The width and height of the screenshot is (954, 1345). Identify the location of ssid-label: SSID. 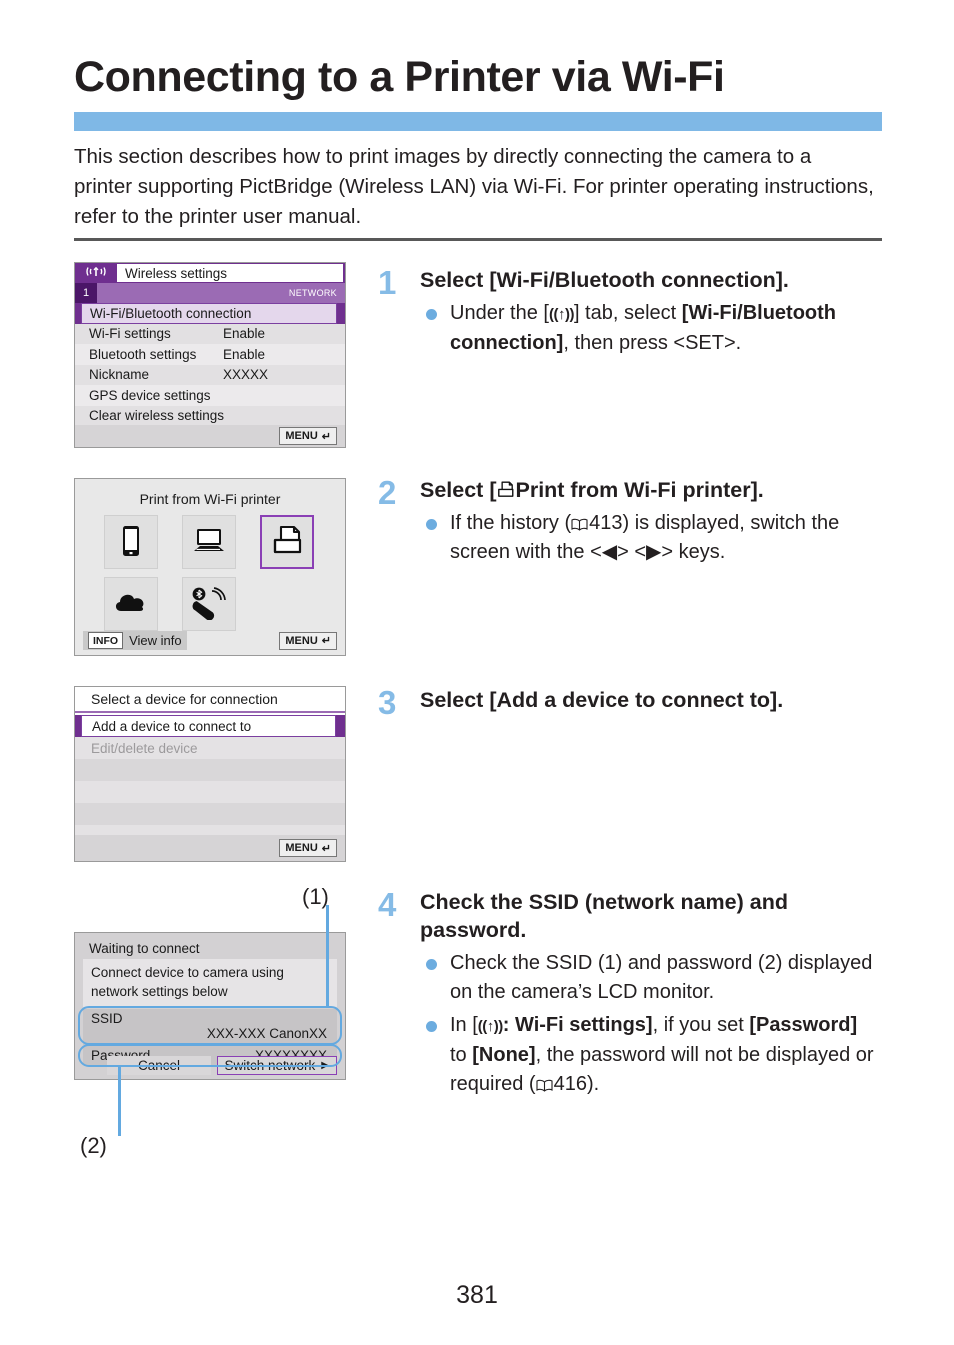
(107, 1018).